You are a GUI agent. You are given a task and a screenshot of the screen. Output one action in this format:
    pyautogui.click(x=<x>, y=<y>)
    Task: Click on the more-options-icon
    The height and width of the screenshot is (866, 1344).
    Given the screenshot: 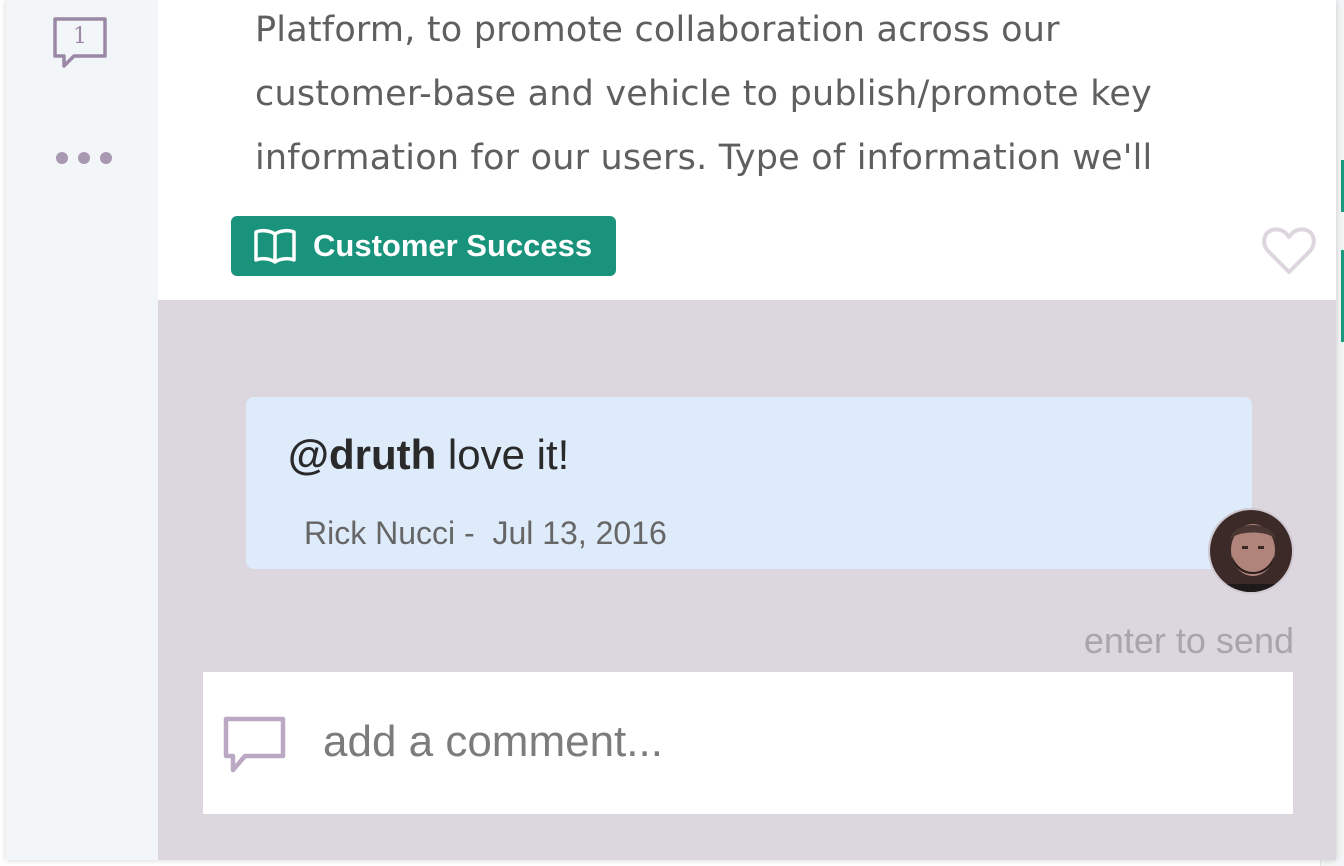 What is the action you would take?
    pyautogui.click(x=84, y=158)
    